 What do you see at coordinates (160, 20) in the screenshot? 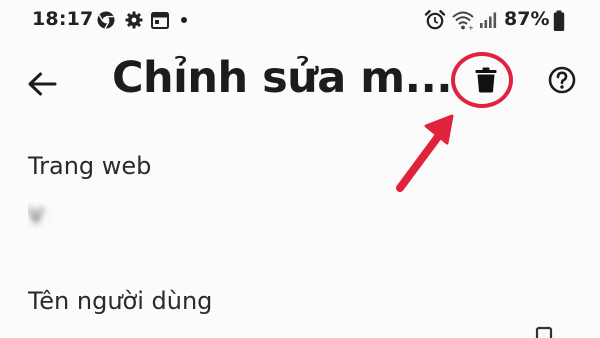
I see `calendar-icon` at bounding box center [160, 20].